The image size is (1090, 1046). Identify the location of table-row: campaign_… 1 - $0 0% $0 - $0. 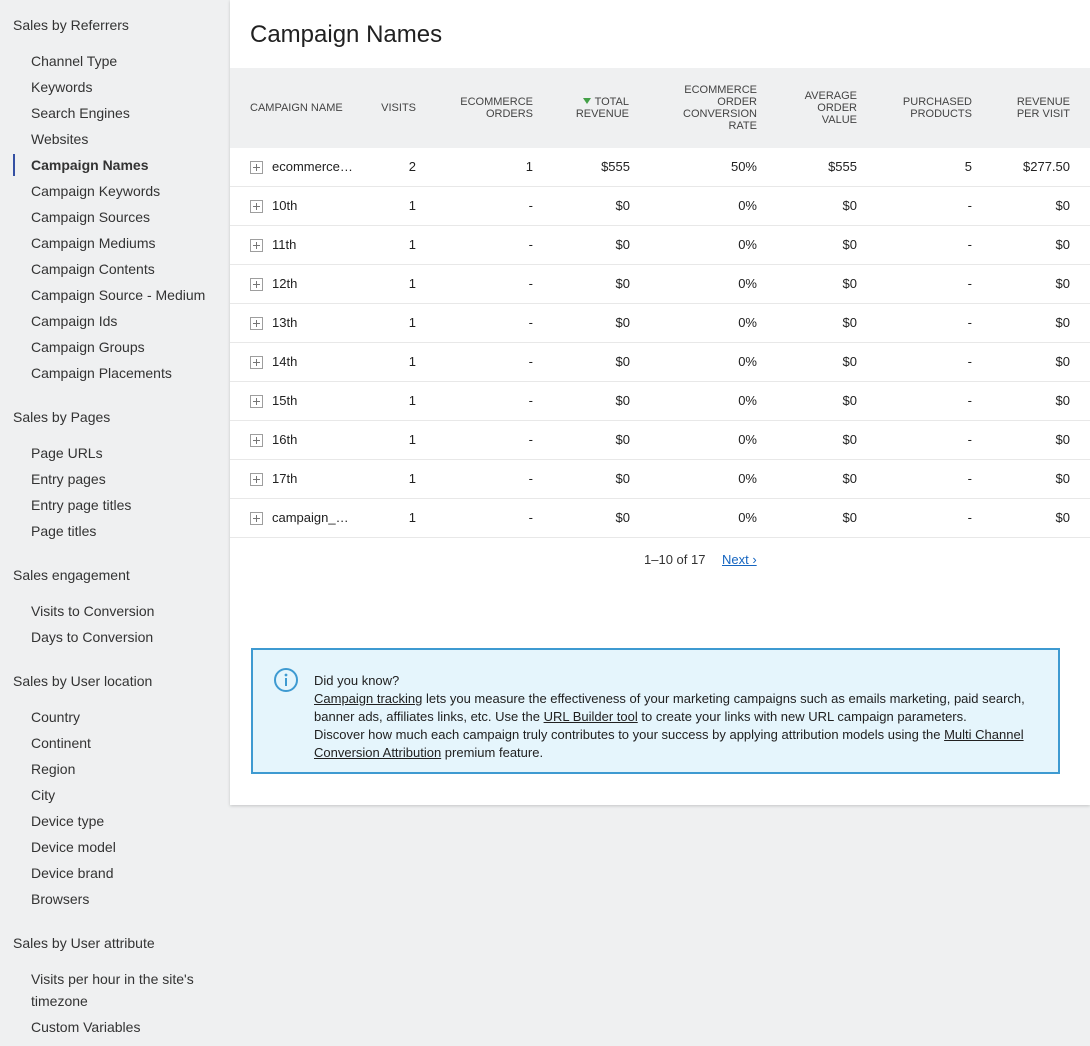
(660, 518).